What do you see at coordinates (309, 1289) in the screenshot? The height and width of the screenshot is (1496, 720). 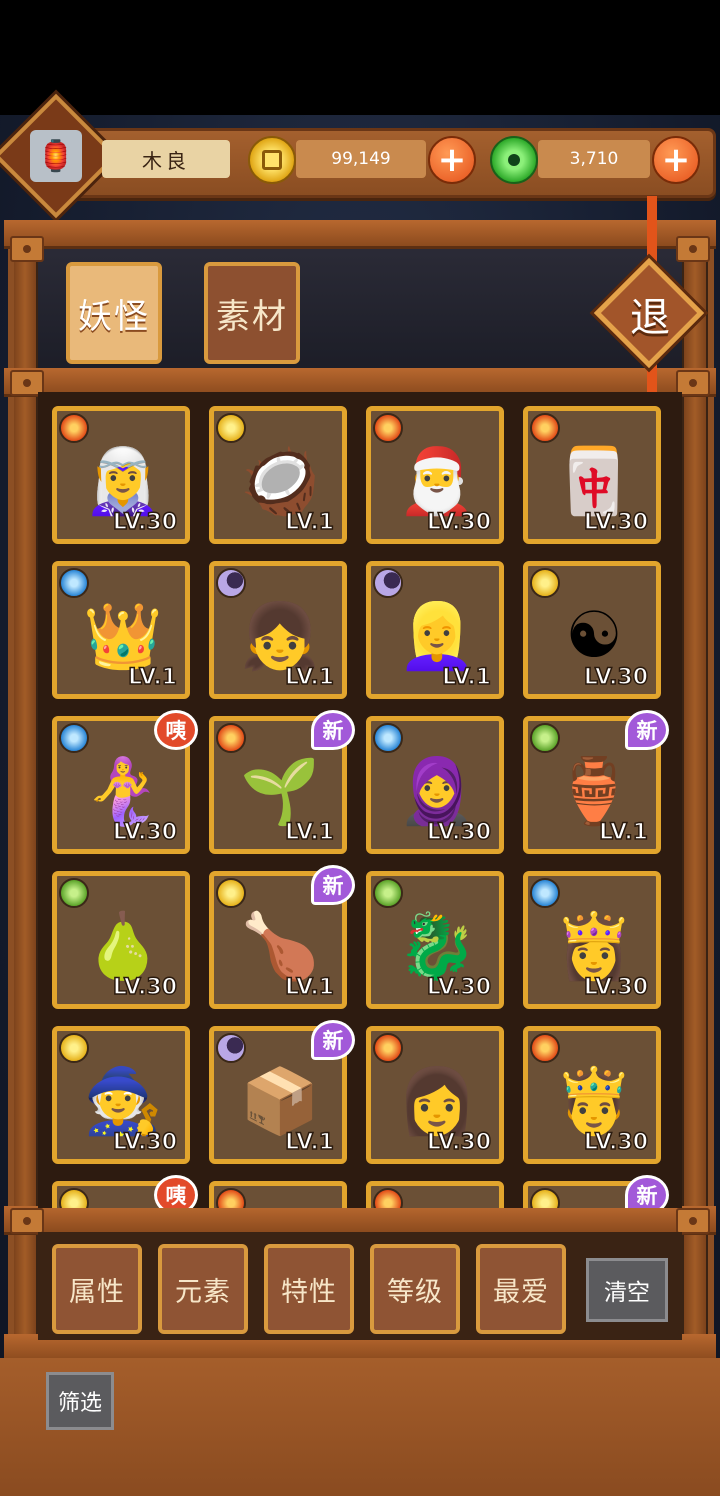 I see `filter-trait-button: 特性` at bounding box center [309, 1289].